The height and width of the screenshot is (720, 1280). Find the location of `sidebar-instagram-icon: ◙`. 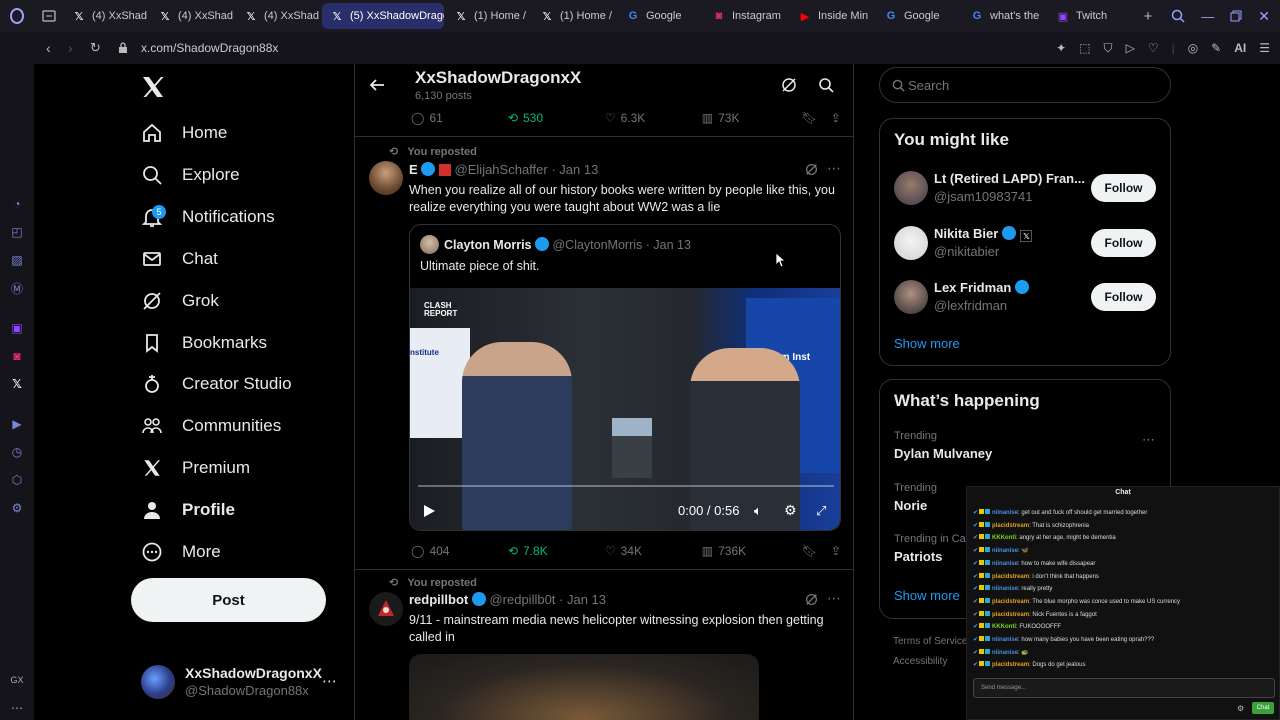

sidebar-instagram-icon: ◙ is located at coordinates (17, 356).